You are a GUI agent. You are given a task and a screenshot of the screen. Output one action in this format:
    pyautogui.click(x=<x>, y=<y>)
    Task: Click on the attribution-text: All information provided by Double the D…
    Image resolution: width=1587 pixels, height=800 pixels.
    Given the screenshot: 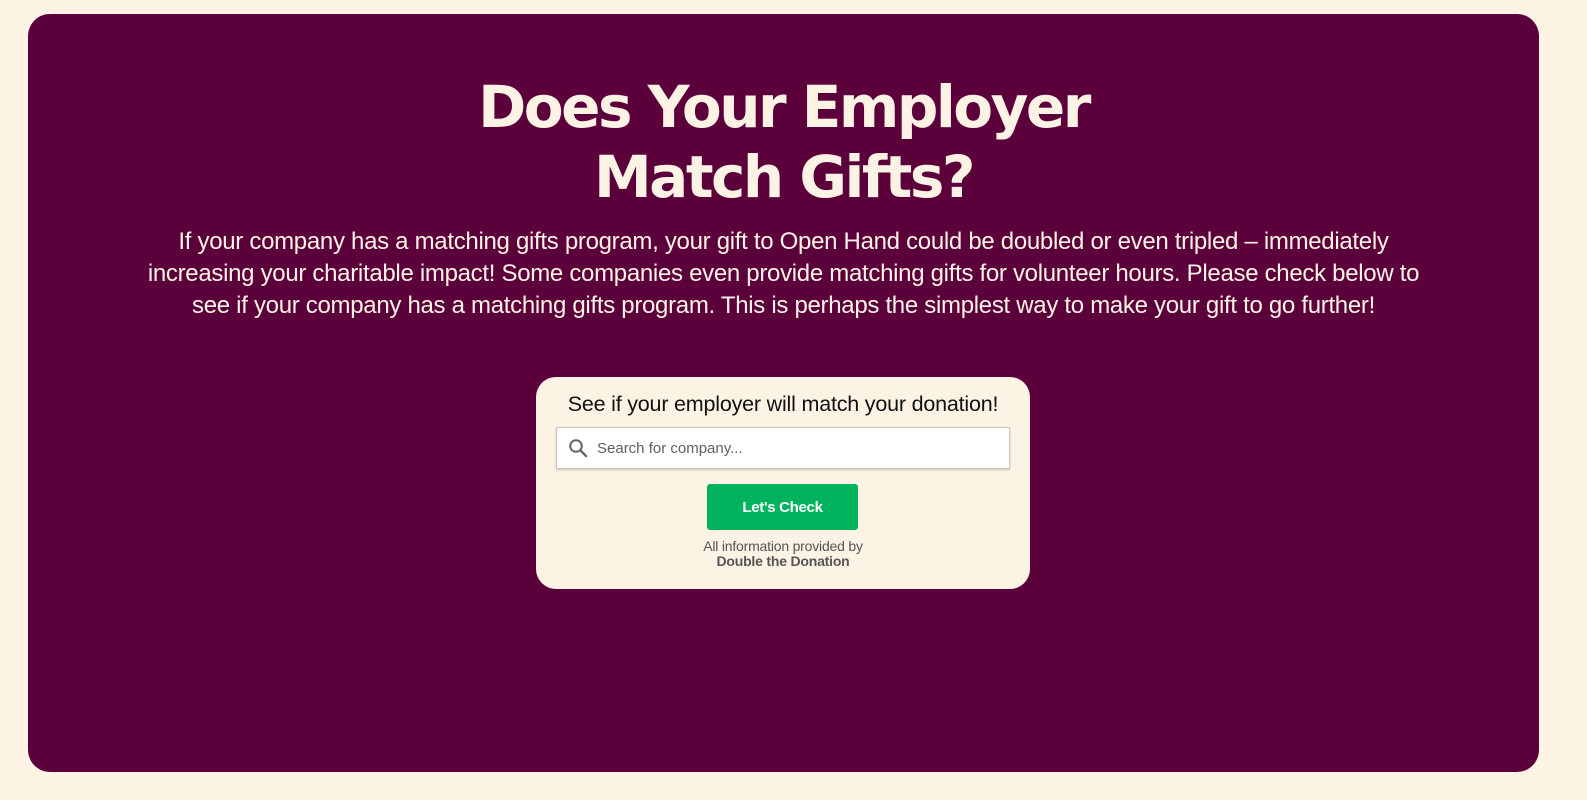 What is the action you would take?
    pyautogui.click(x=783, y=554)
    